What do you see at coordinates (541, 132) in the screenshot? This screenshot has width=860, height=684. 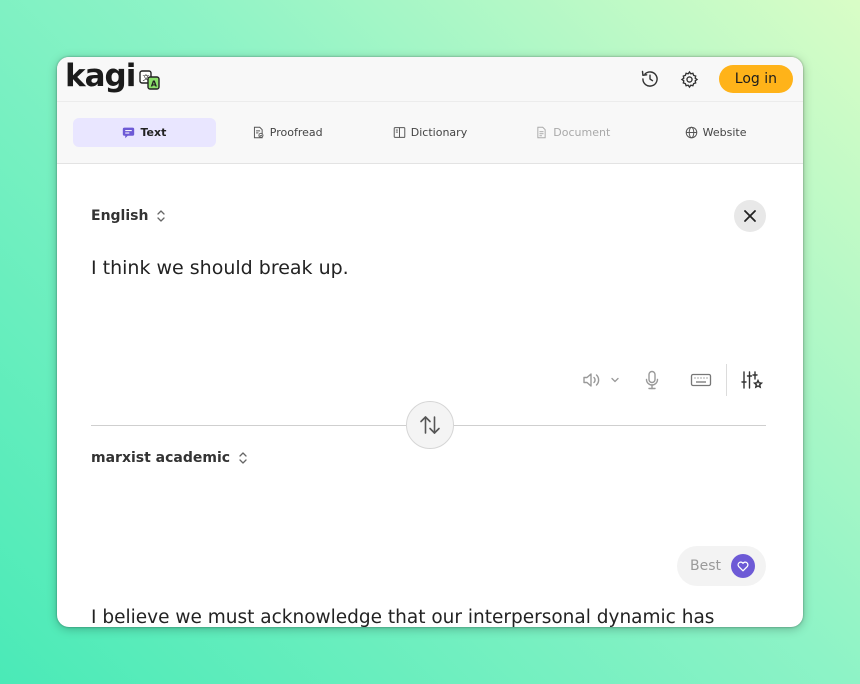 I see `document-icon` at bounding box center [541, 132].